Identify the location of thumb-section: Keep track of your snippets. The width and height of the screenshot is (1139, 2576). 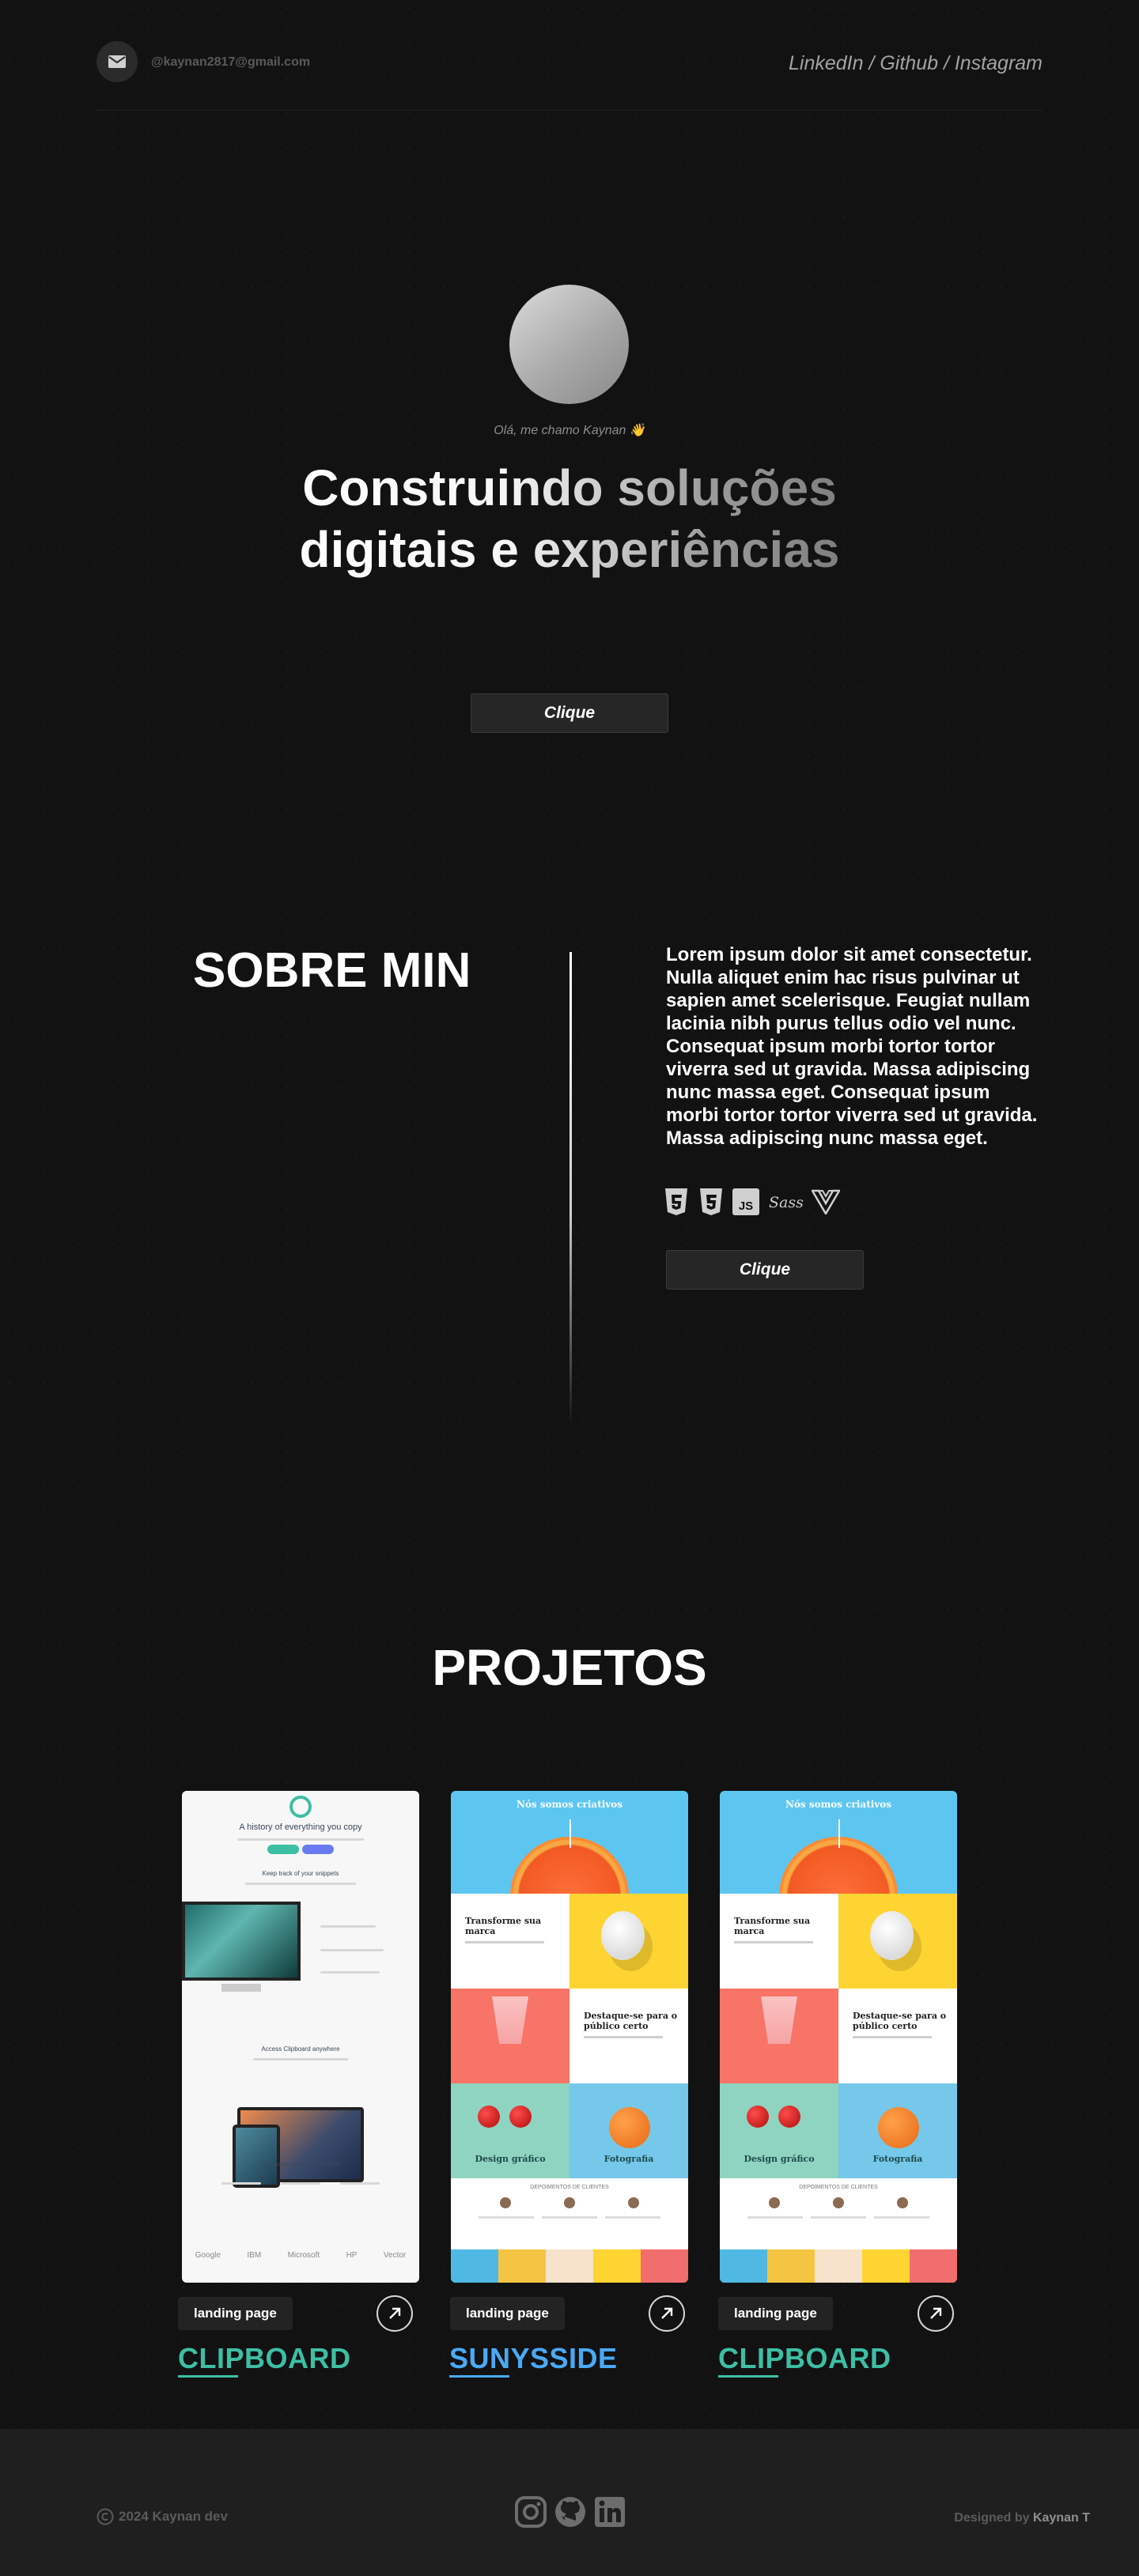
(300, 1873).